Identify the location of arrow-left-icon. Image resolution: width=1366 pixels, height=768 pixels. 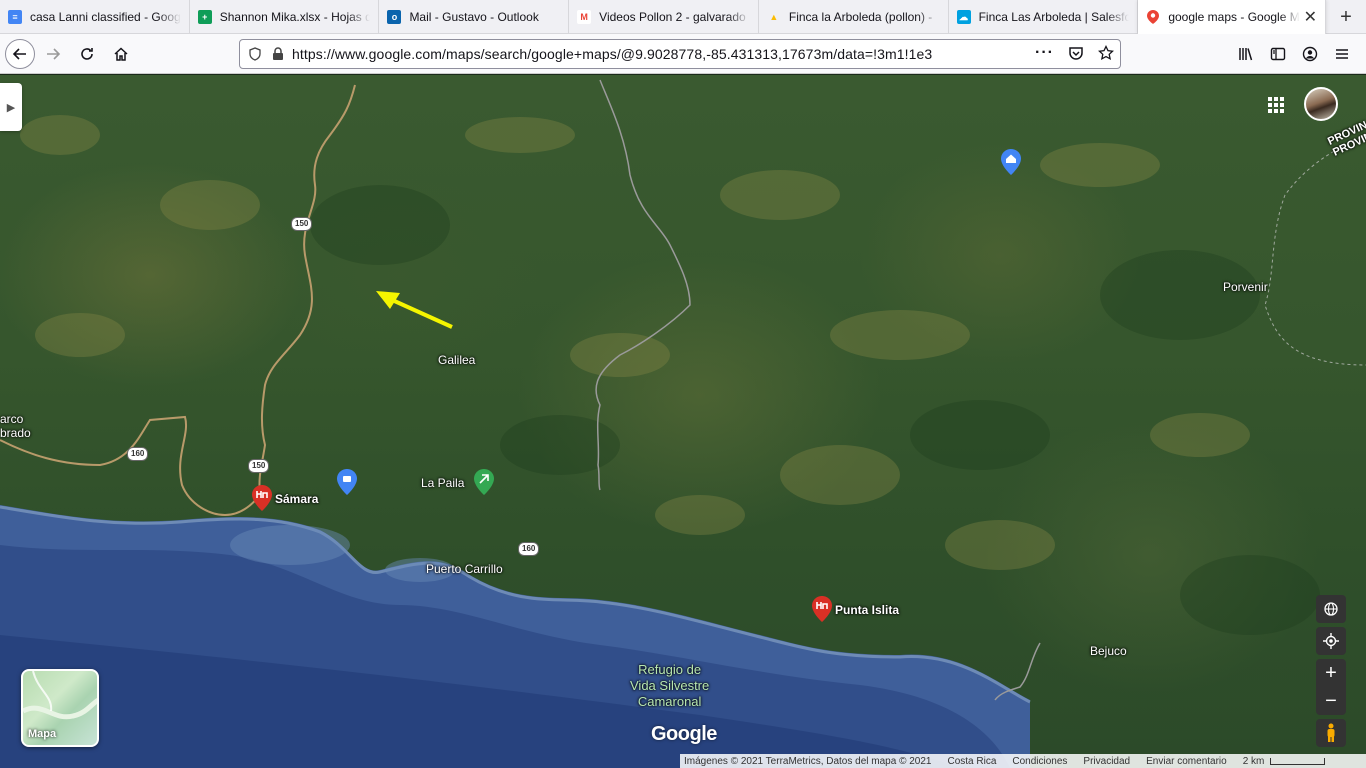
(19, 53).